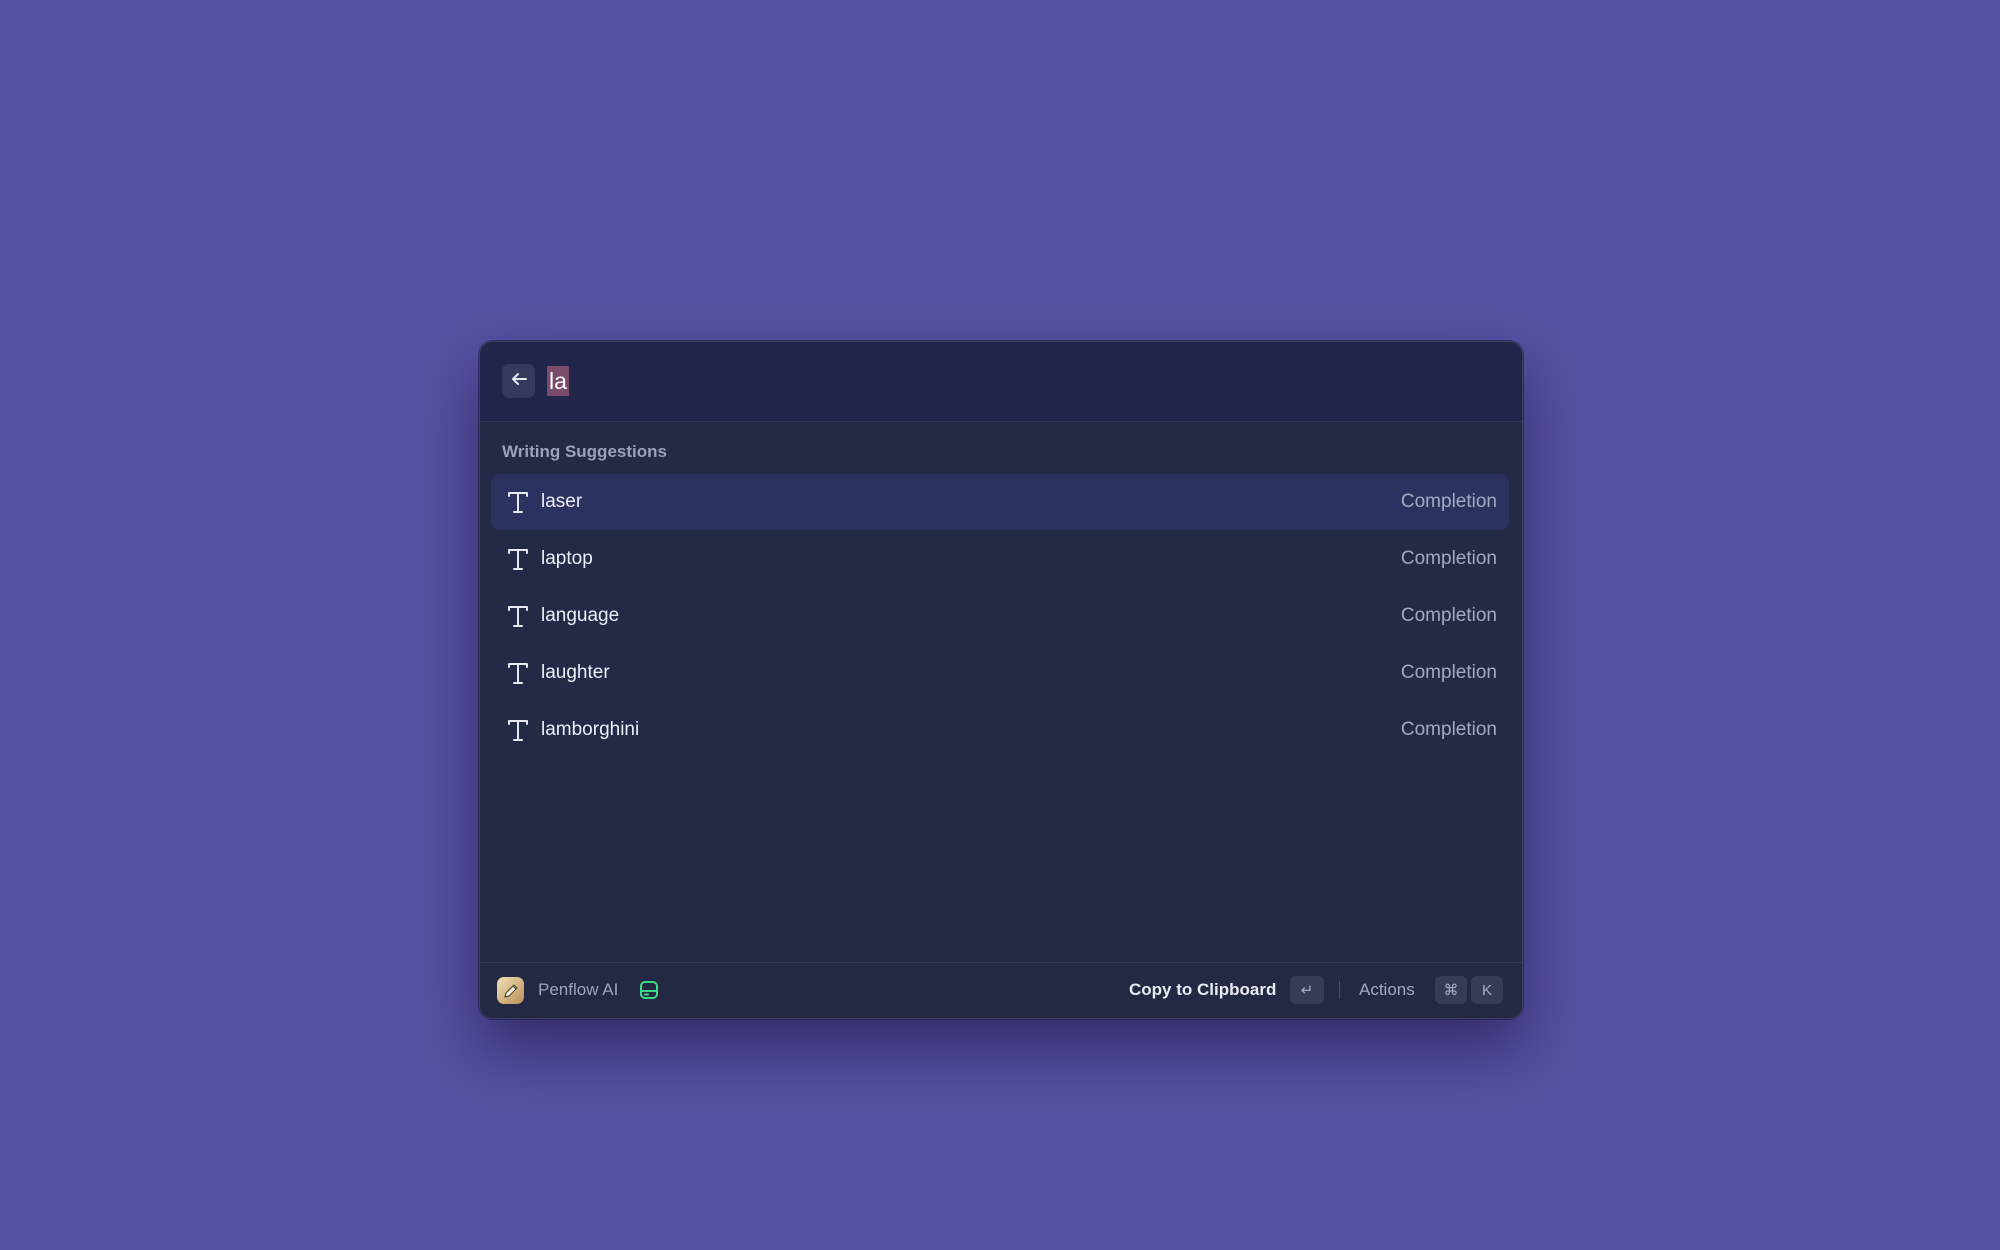 The image size is (2000, 1250). What do you see at coordinates (1202, 990) in the screenshot?
I see `copy-to-clipboard-button: Copy to Clipboard` at bounding box center [1202, 990].